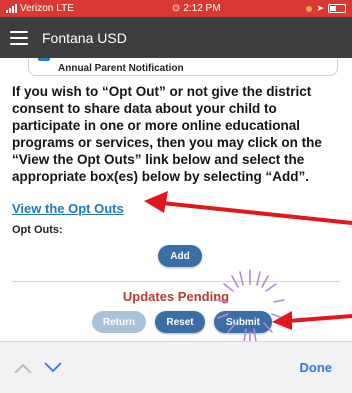 This screenshot has width=352, height=393. Describe the element at coordinates (316, 367) in the screenshot. I see `done-button: Done` at that location.